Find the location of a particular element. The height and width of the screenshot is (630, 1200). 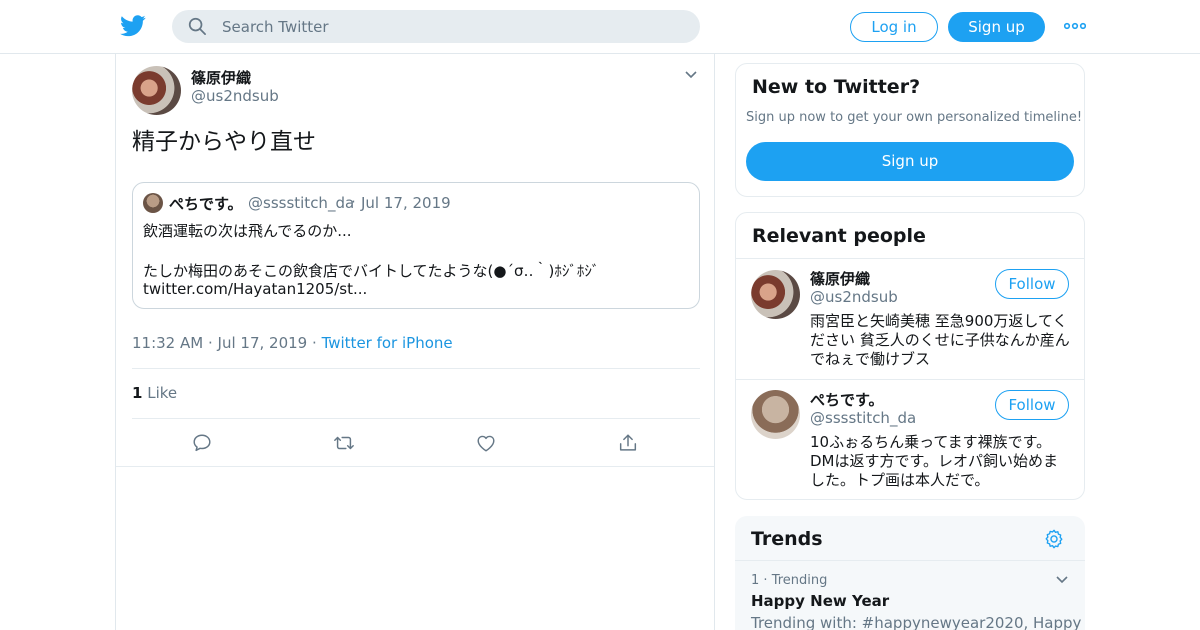

like-count-number: 1 is located at coordinates (137, 393).